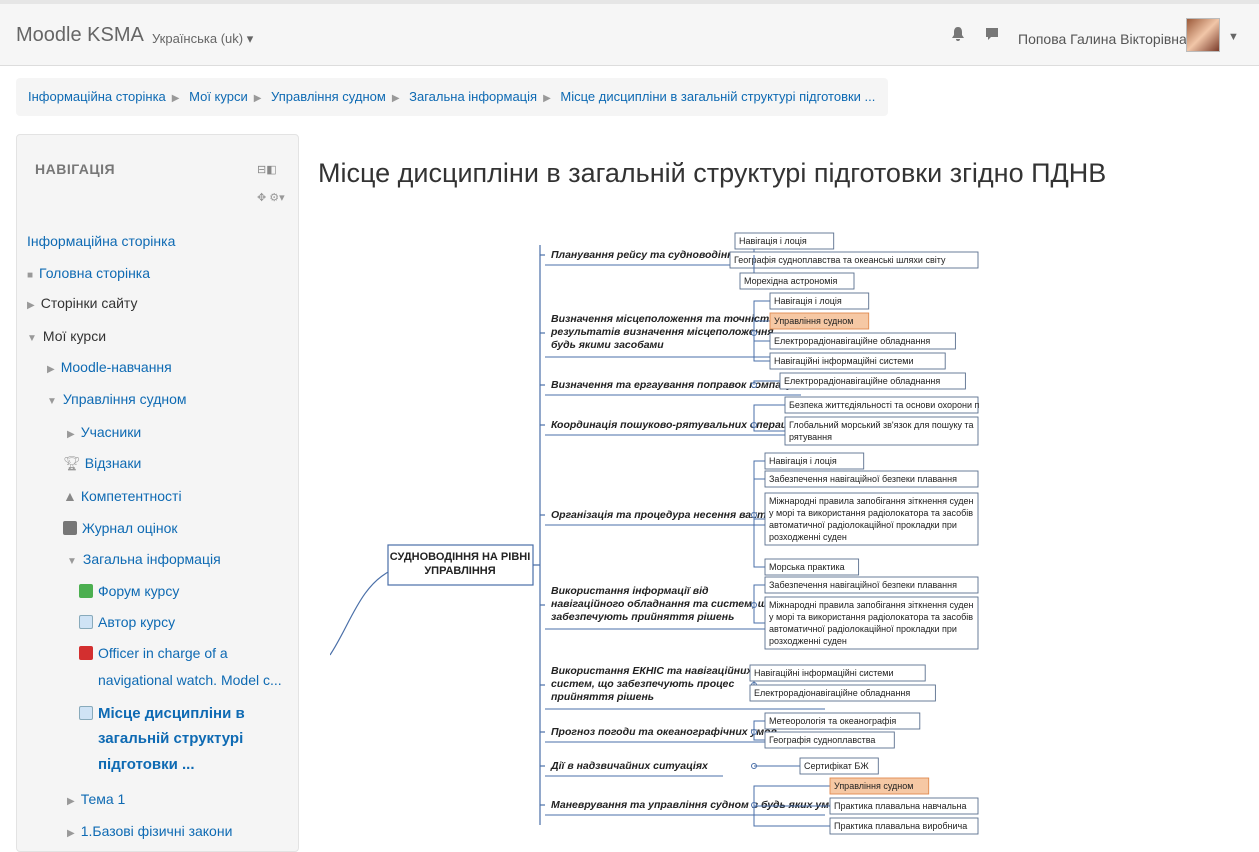 This screenshot has height=852, width=1259. I want to click on nav-item-ship-handling: ▼ Управління судном, so click(117, 399).